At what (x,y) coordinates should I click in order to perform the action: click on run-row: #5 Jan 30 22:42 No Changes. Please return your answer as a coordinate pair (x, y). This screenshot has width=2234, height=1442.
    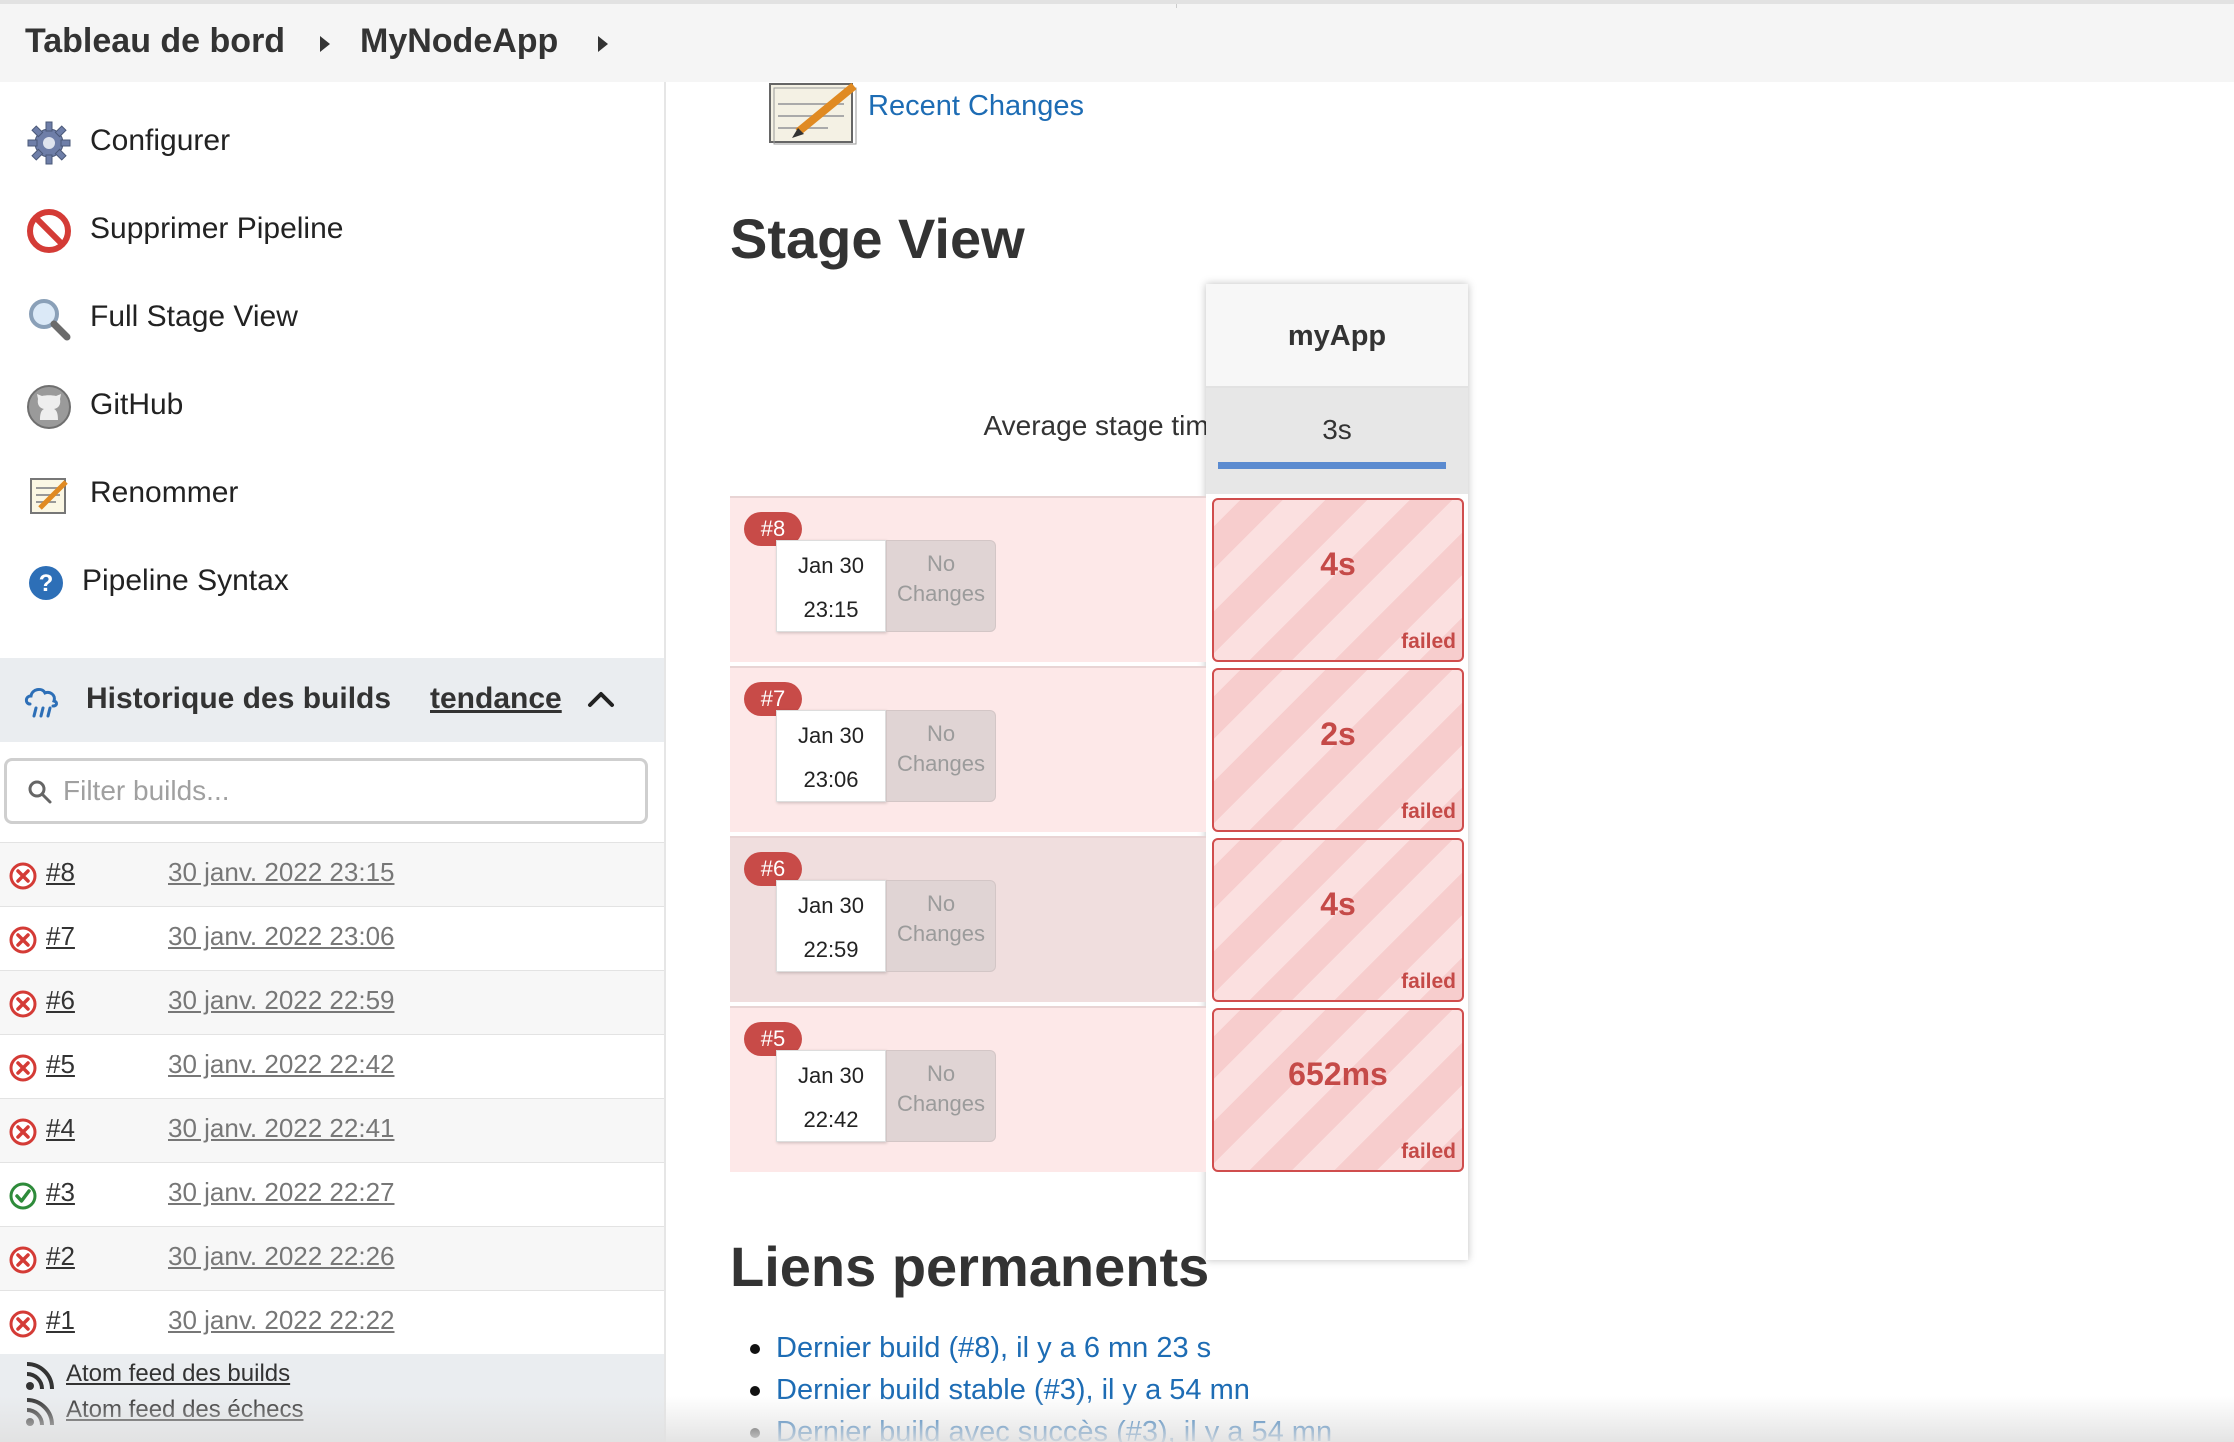
    Looking at the image, I should click on (968, 1089).